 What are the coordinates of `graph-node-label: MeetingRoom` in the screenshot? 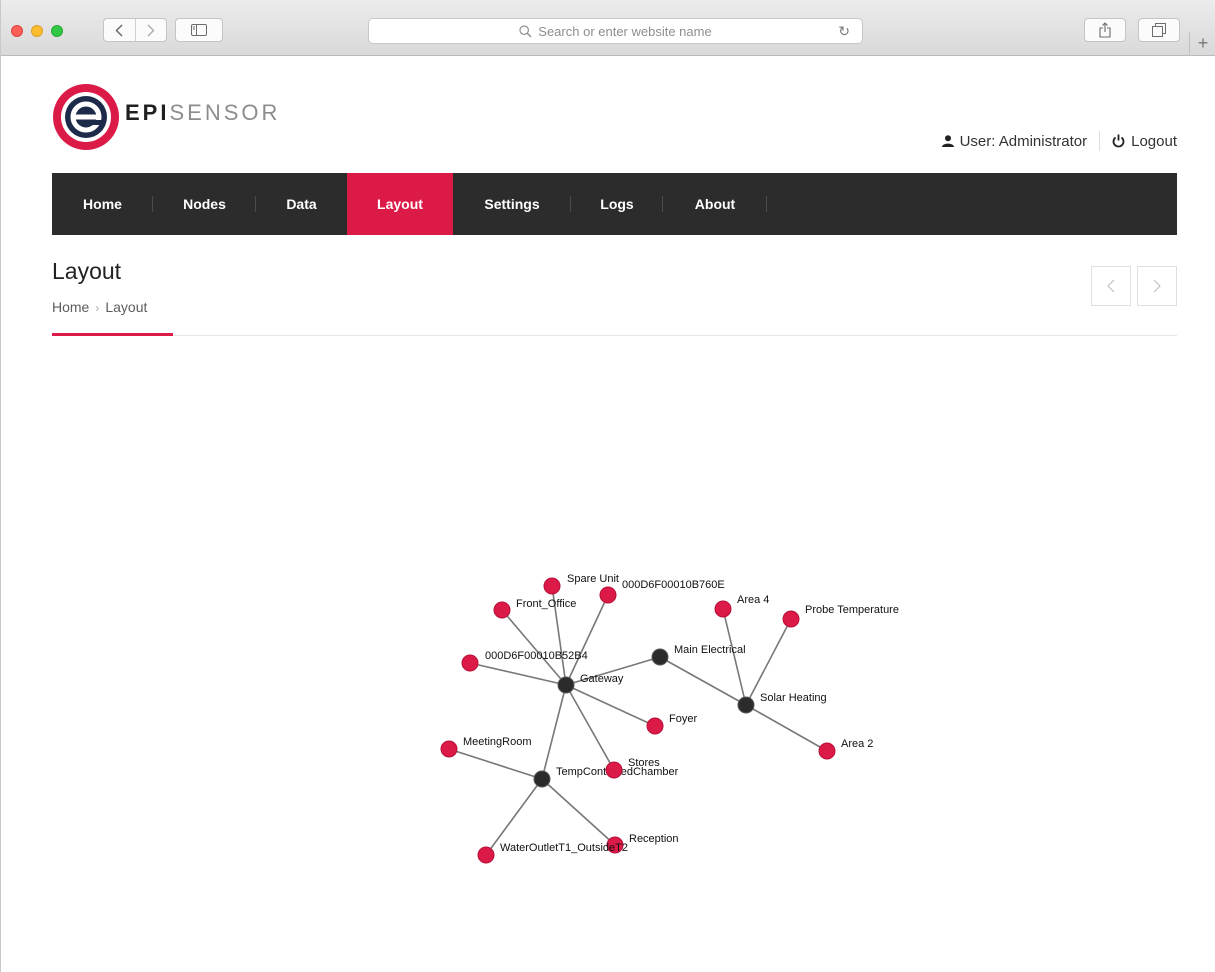 It's located at (497, 742).